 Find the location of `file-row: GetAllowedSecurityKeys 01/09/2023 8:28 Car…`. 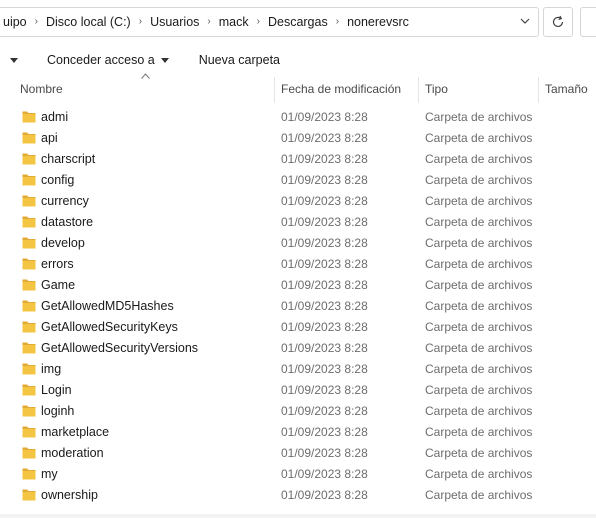

file-row: GetAllowedSecurityKeys 01/09/2023 8:28 Car… is located at coordinates (298, 327).